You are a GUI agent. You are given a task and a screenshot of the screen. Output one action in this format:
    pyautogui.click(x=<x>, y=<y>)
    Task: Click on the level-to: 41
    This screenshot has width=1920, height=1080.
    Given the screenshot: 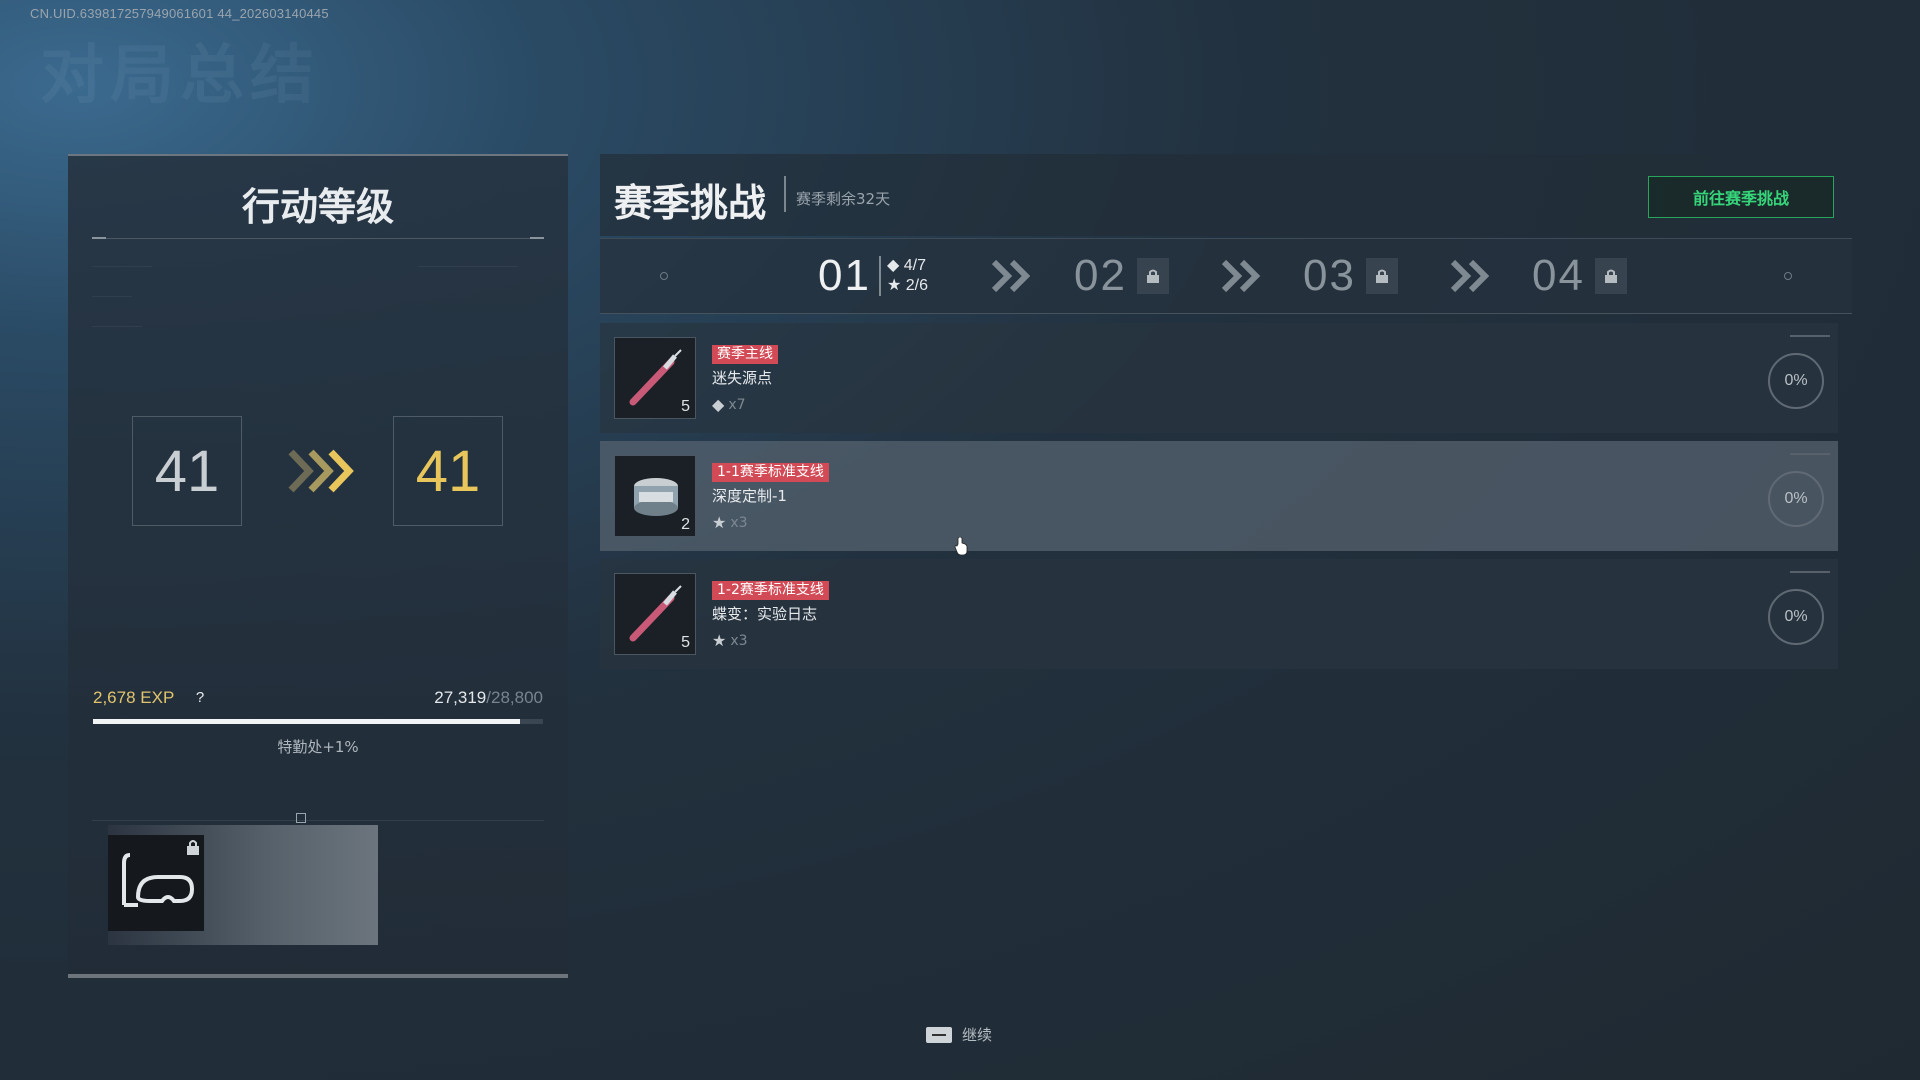 What is the action you would take?
    pyautogui.click(x=448, y=471)
    